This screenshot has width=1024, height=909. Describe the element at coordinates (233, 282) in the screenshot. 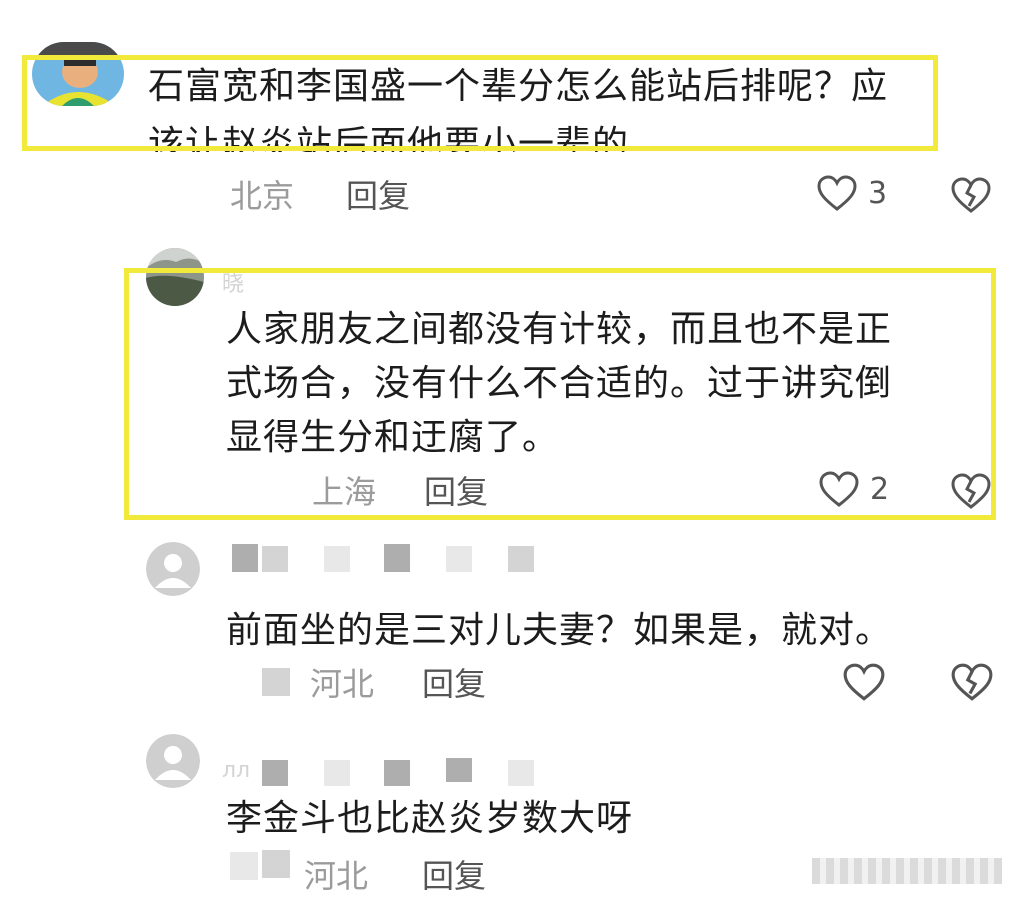

I see `comment-2-author-name: 晓` at that location.